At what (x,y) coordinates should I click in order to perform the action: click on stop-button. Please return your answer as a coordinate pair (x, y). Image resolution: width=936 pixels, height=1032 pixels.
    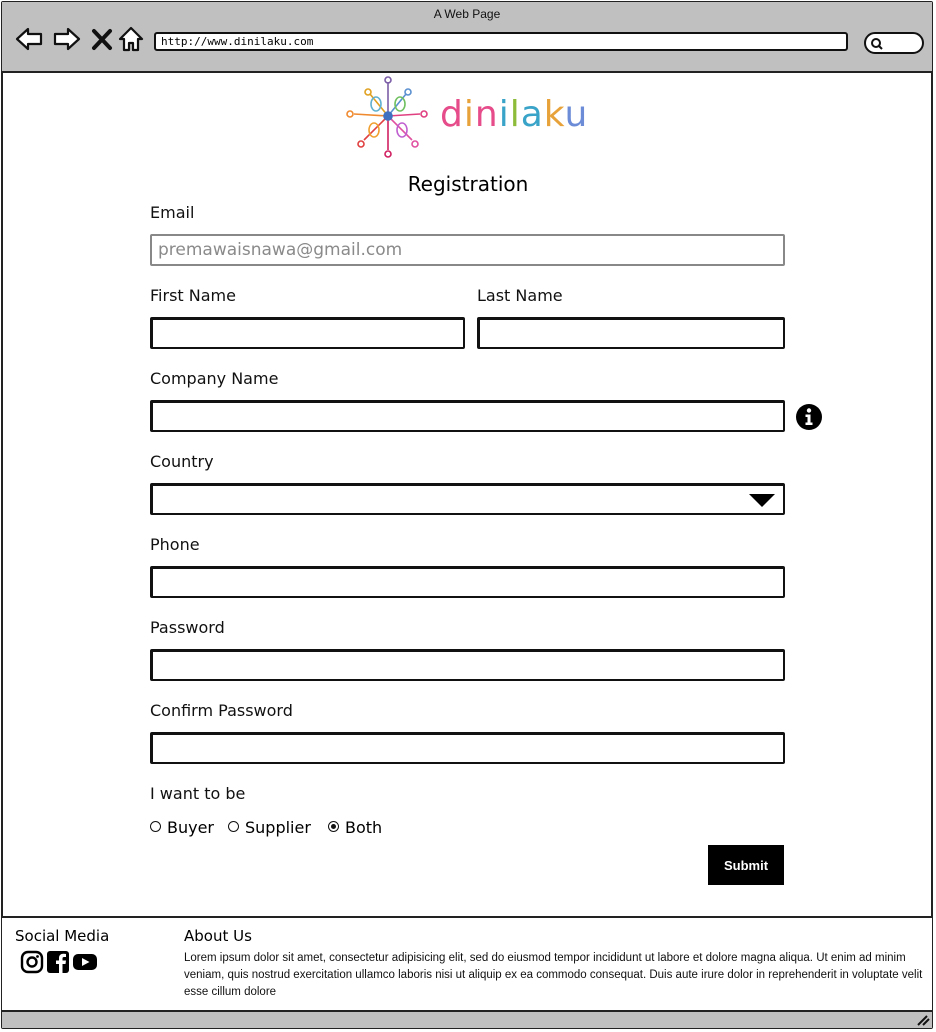
    Looking at the image, I should click on (103, 39).